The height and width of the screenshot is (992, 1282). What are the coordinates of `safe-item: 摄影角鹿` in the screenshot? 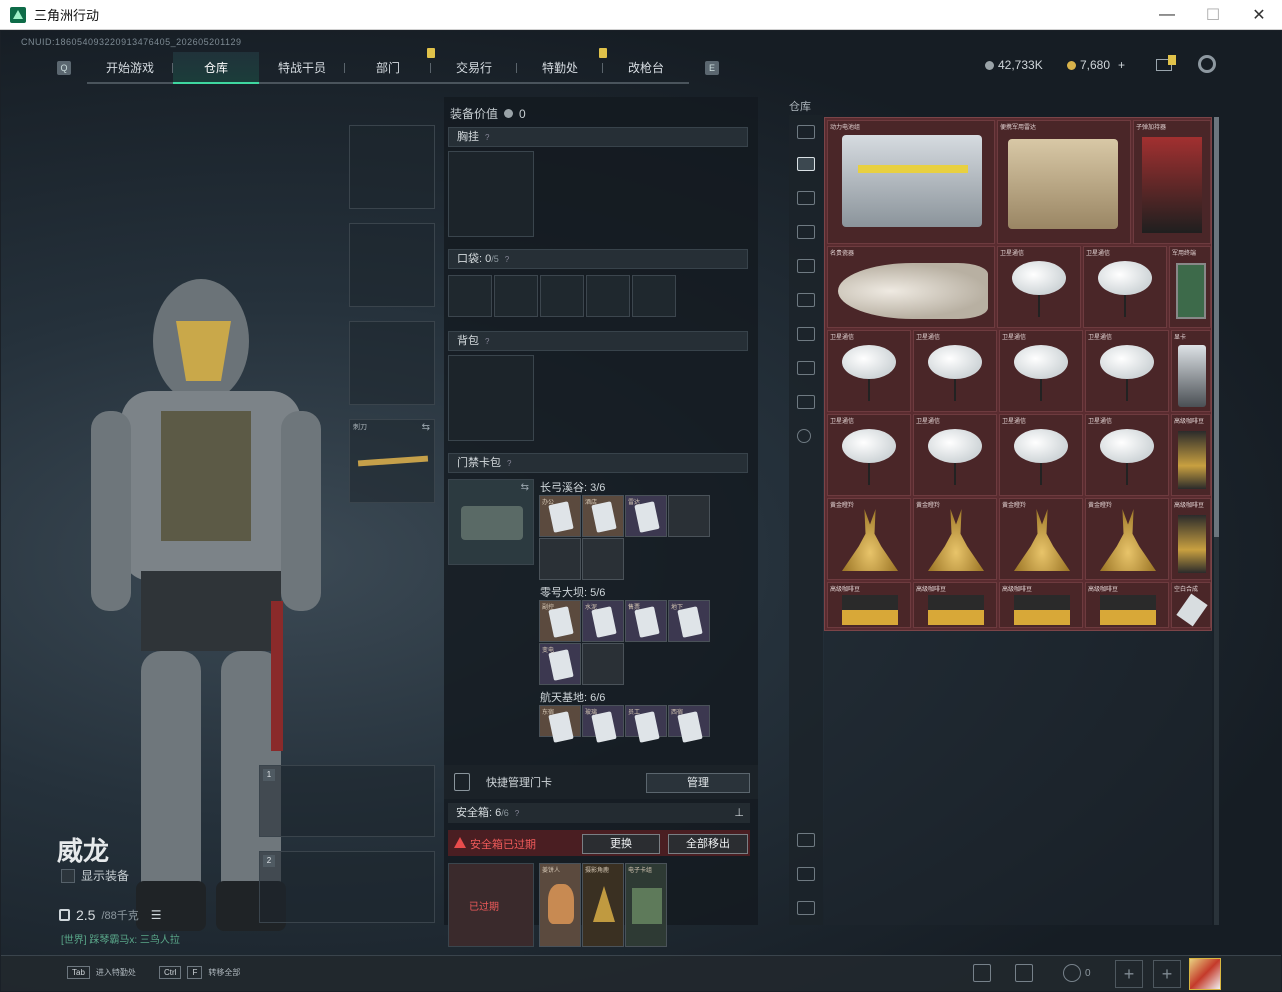 It's located at (603, 905).